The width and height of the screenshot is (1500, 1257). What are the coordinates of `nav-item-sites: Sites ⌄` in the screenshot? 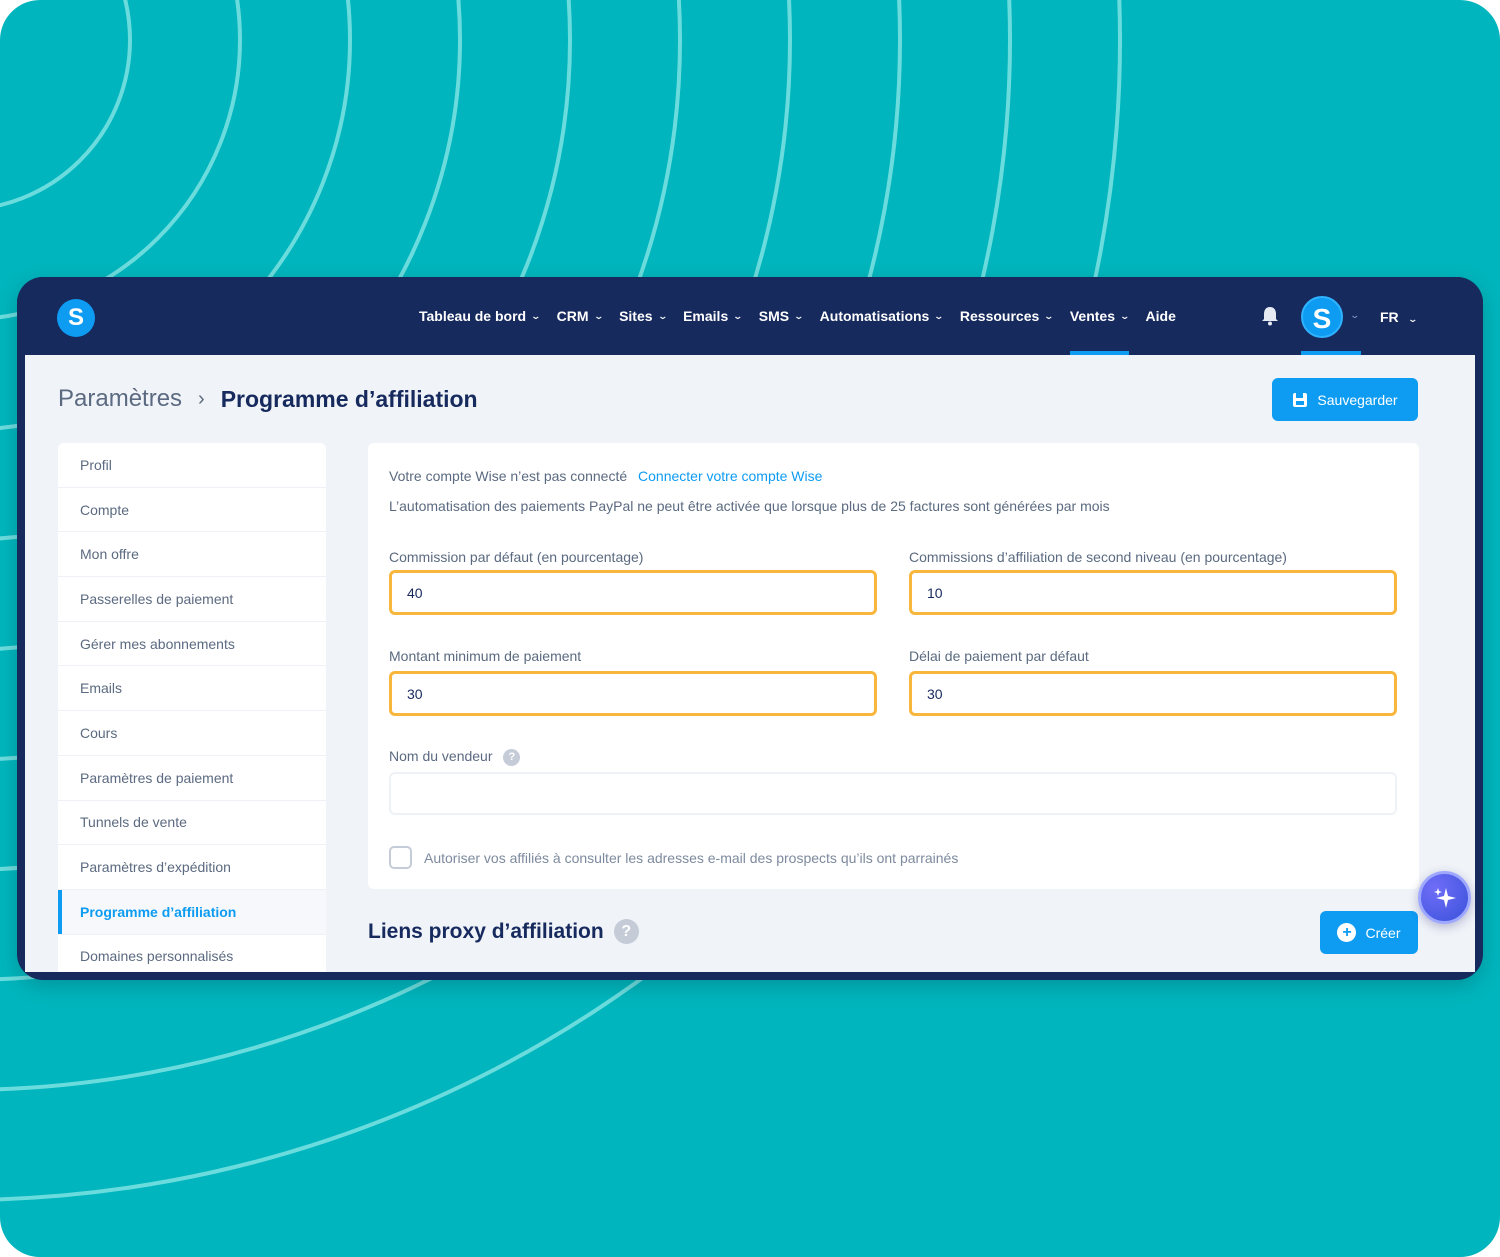 It's located at (643, 316).